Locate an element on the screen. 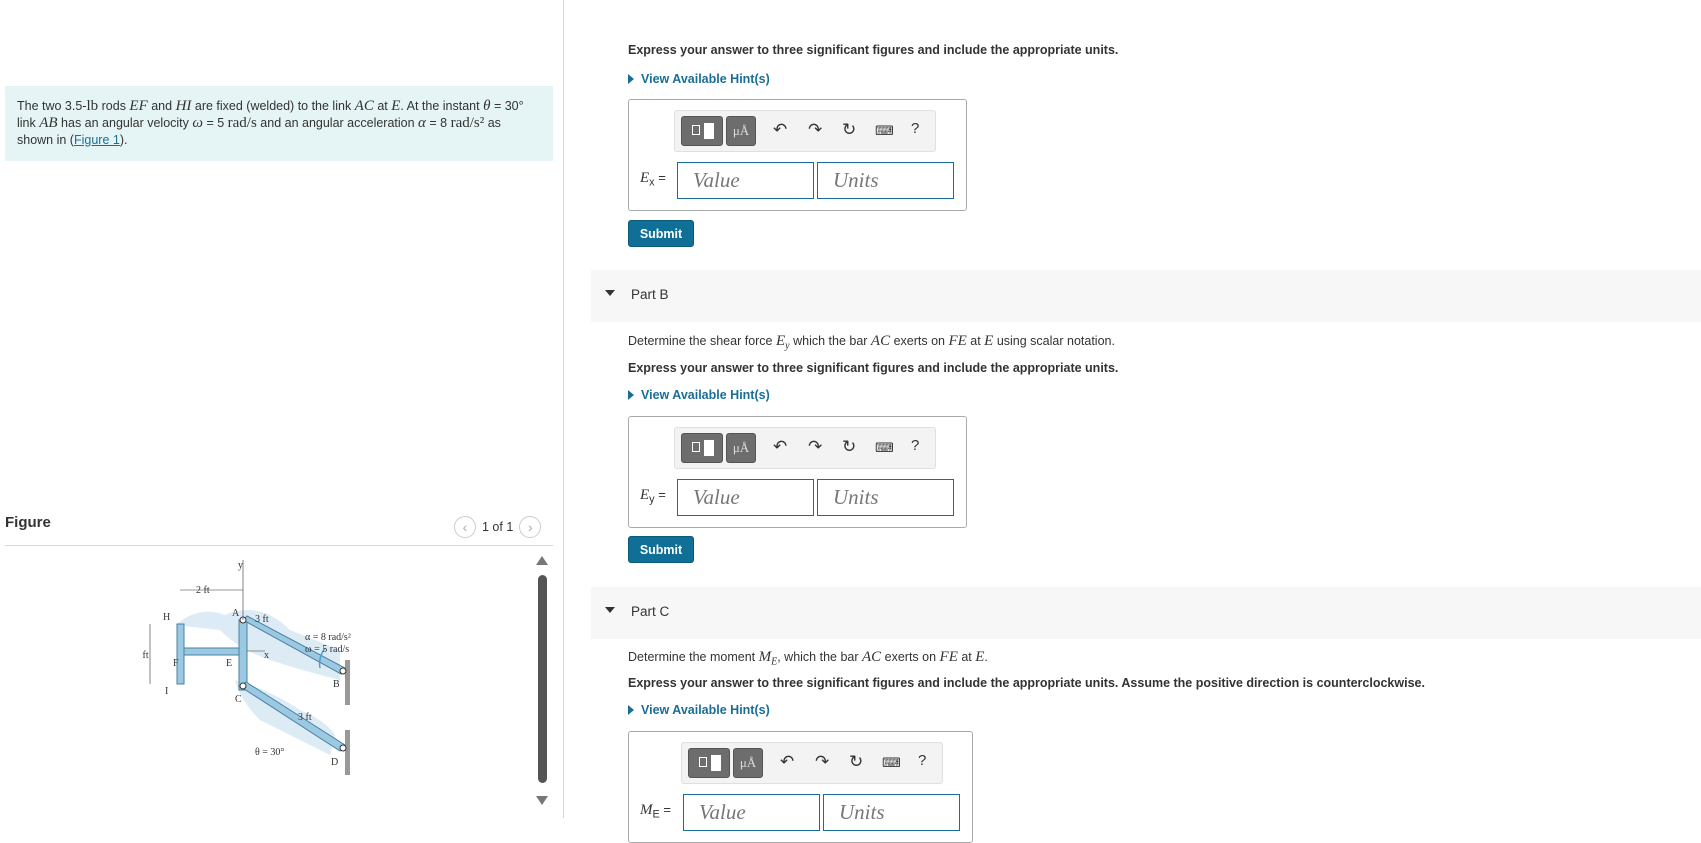 This screenshot has width=1701, height=843. q-text: at is located at coordinates (966, 657).